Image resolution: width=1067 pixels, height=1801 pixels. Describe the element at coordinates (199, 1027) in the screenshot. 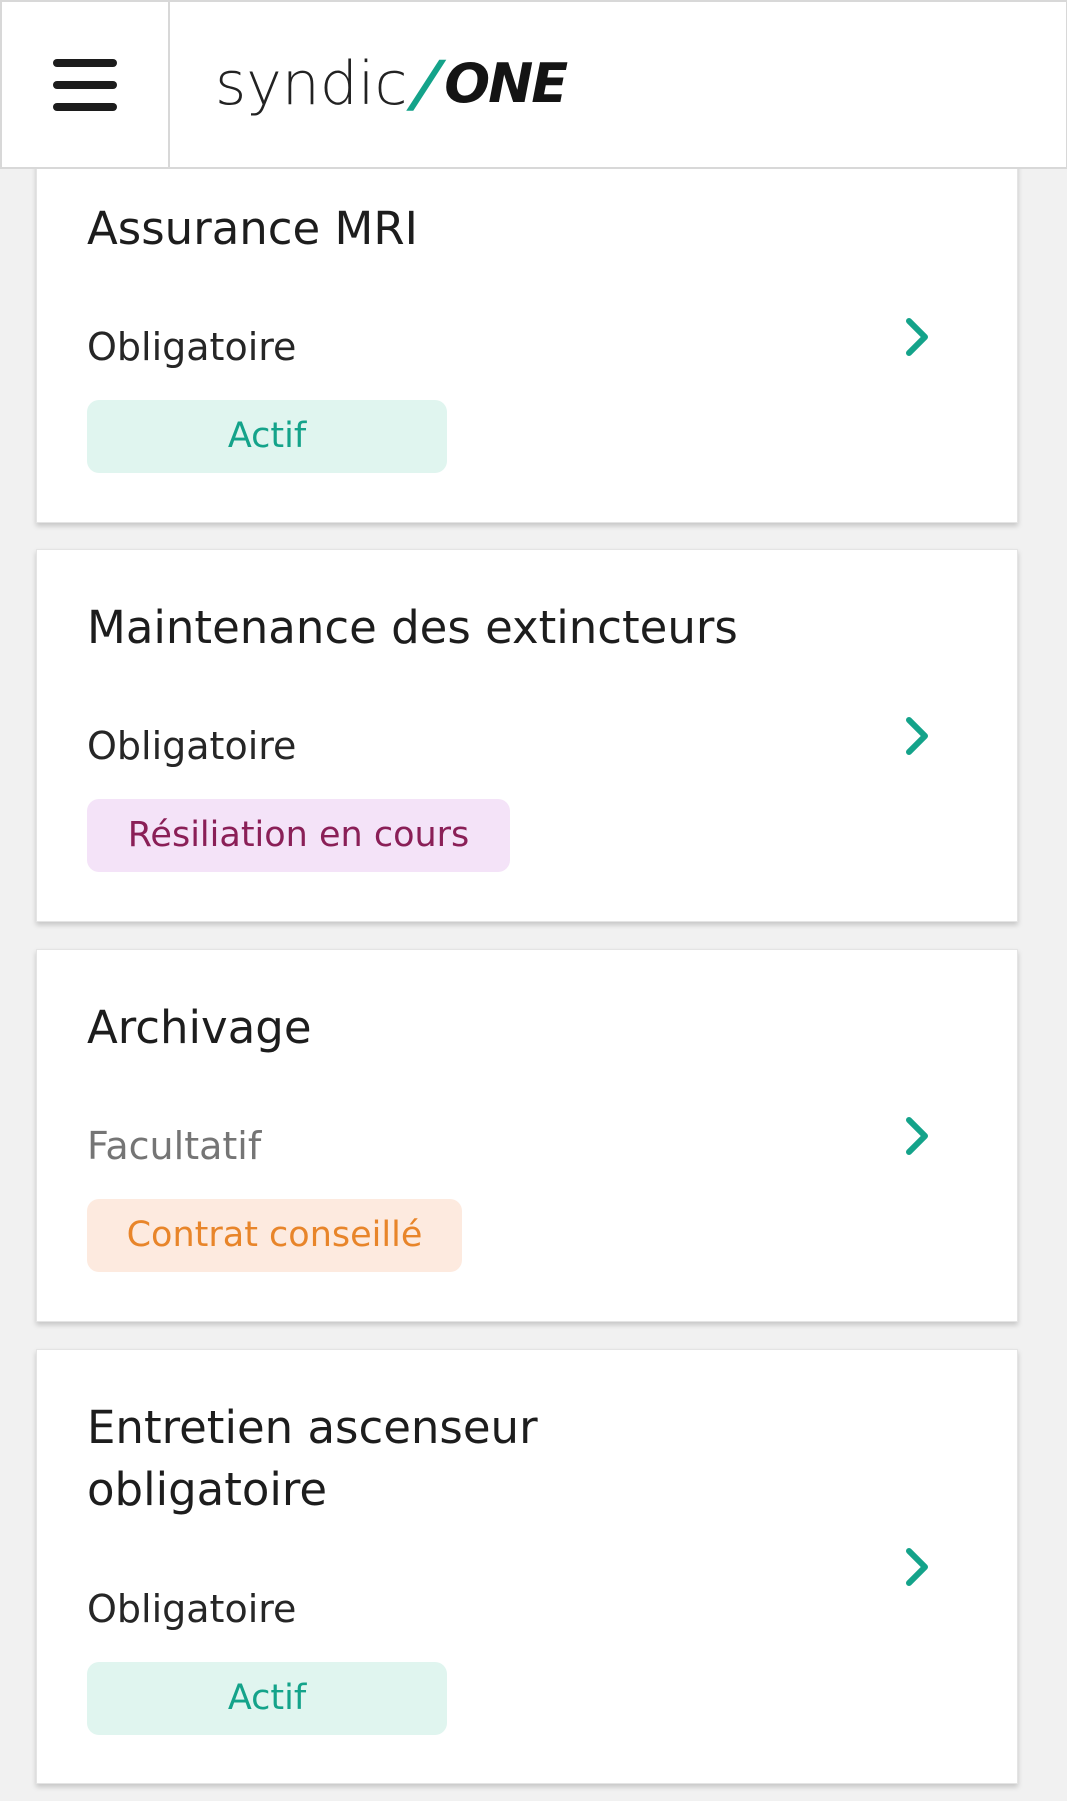

I see `card-title: Archivage` at that location.